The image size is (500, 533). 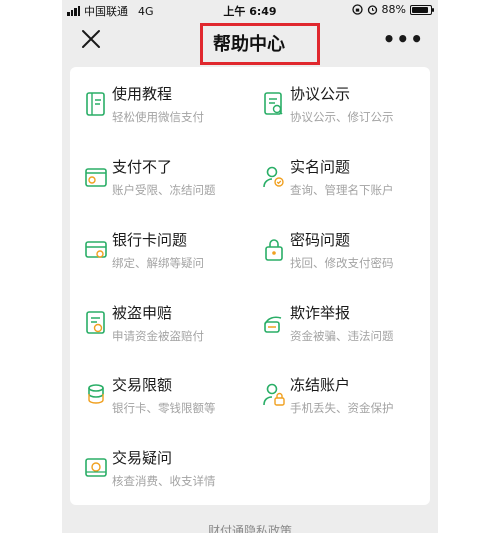 What do you see at coordinates (250, 10) in the screenshot?
I see `status-bar: 中国联通 4G 上午 6:49 88%` at bounding box center [250, 10].